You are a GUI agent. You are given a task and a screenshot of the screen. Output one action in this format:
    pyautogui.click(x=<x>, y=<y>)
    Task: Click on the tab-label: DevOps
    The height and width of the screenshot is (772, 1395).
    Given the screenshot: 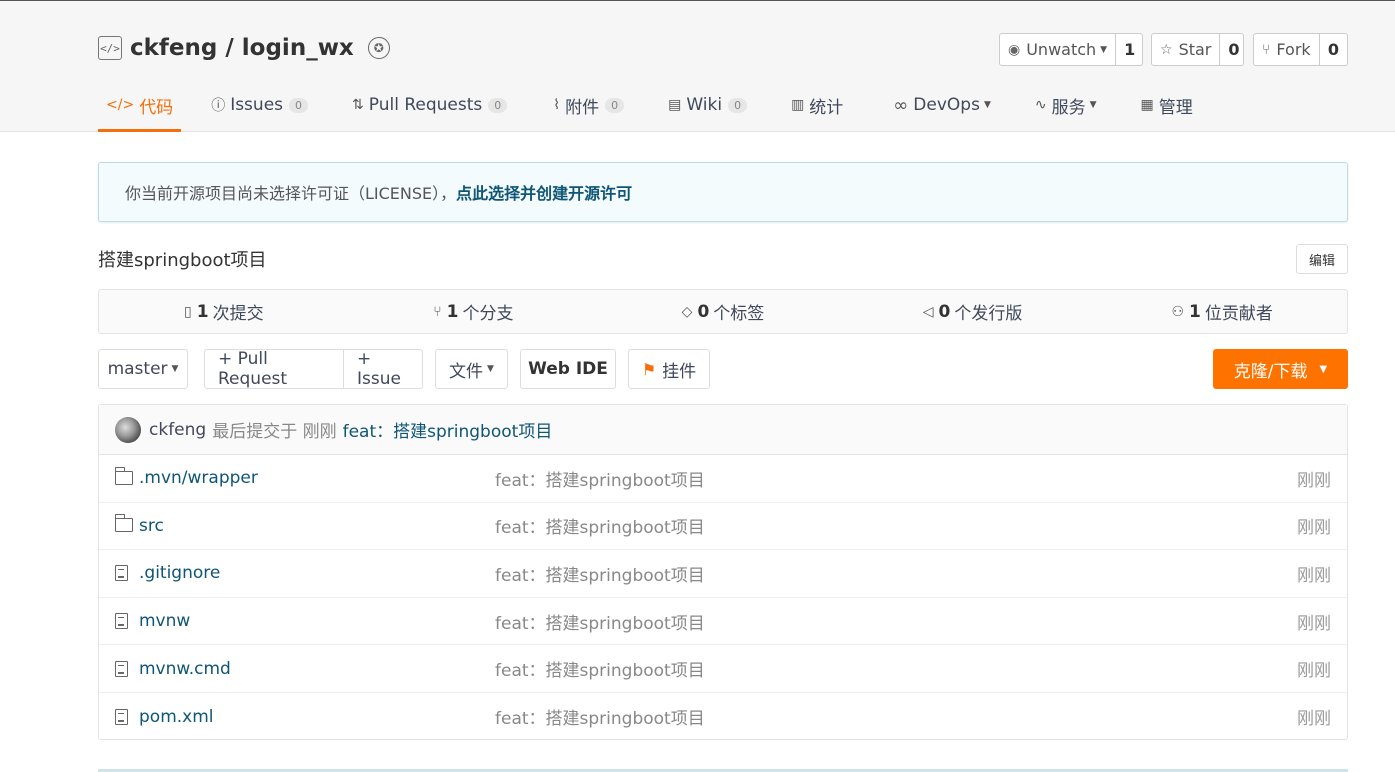 What is the action you would take?
    pyautogui.click(x=946, y=105)
    